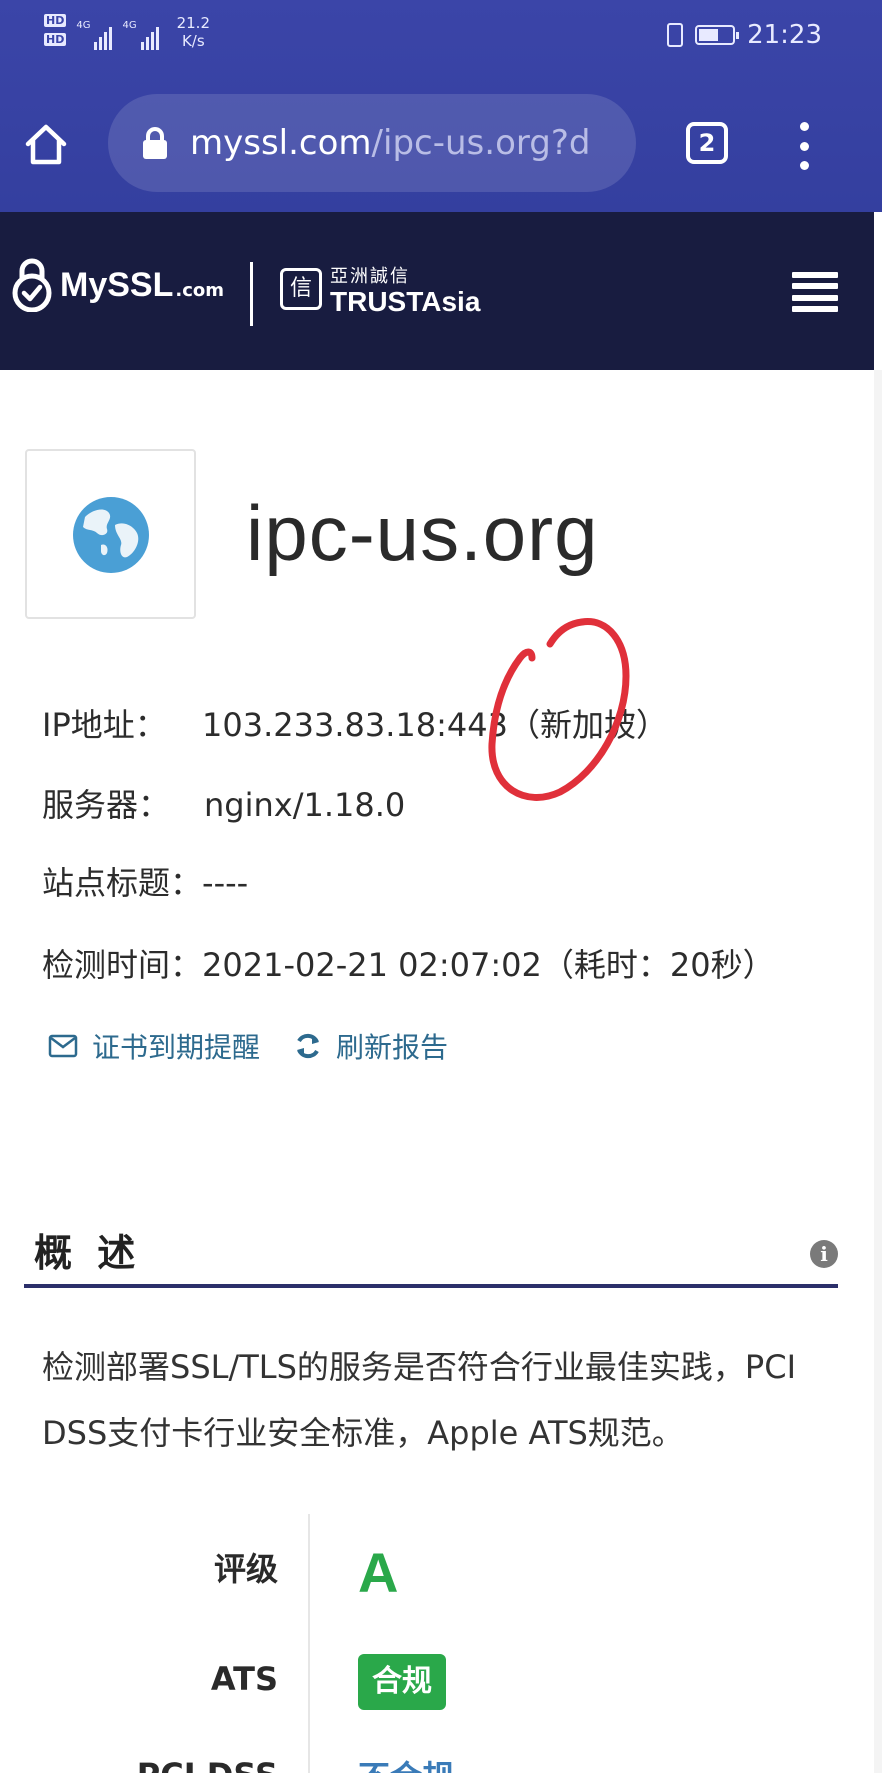  What do you see at coordinates (309, 1643) in the screenshot?
I see `grade-column-divider` at bounding box center [309, 1643].